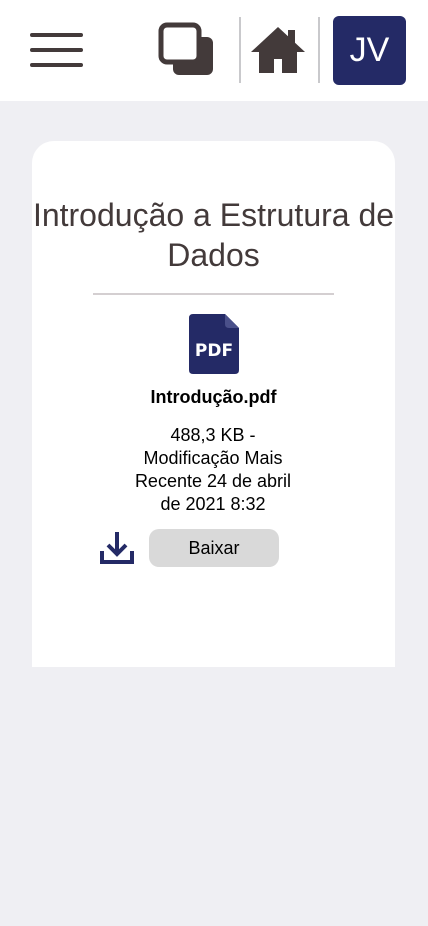  I want to click on user-avatar: JV, so click(369, 50).